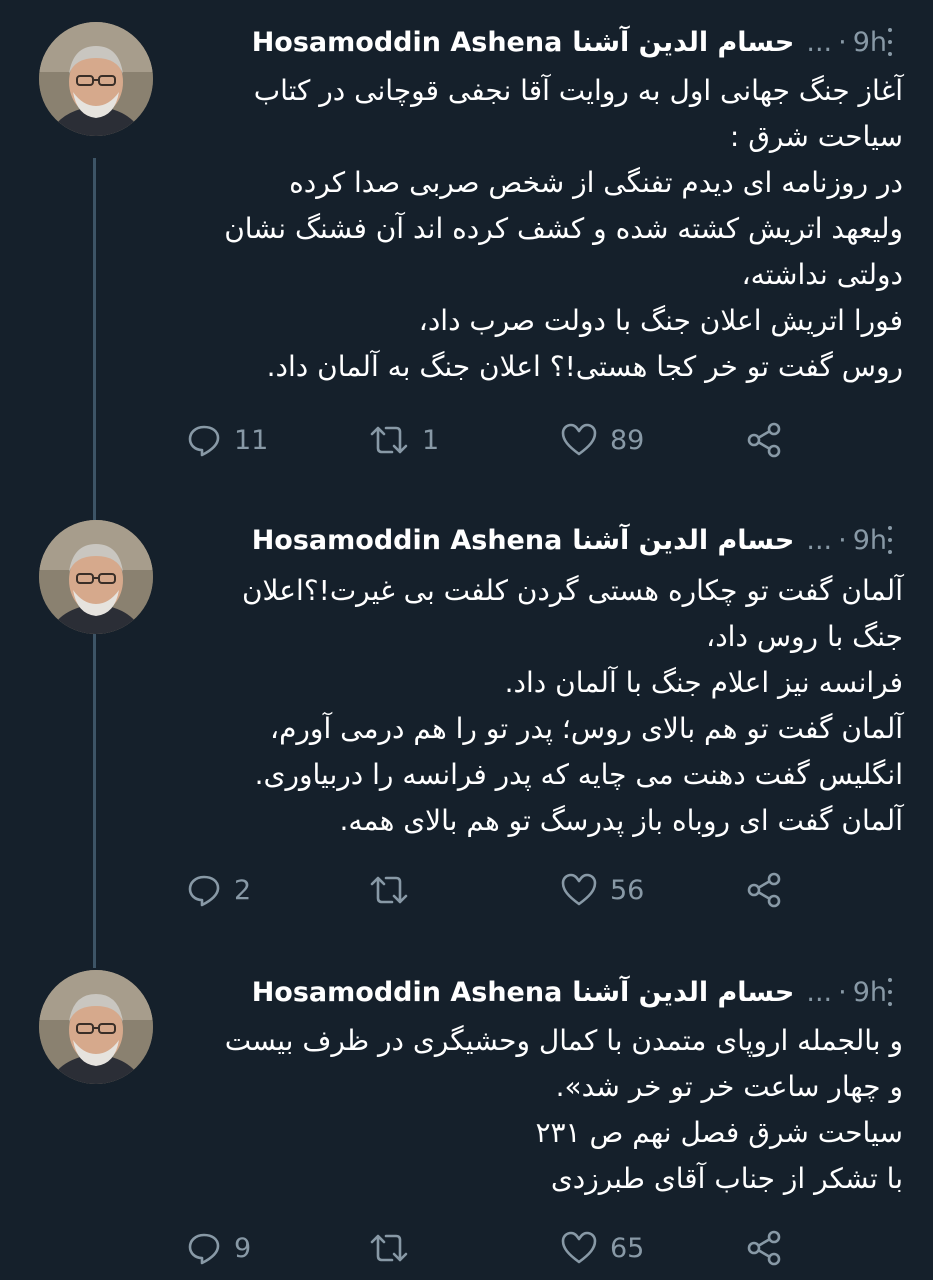 The width and height of the screenshot is (933, 1280). What do you see at coordinates (243, 1248) in the screenshot?
I see `reply-count: 9` at bounding box center [243, 1248].